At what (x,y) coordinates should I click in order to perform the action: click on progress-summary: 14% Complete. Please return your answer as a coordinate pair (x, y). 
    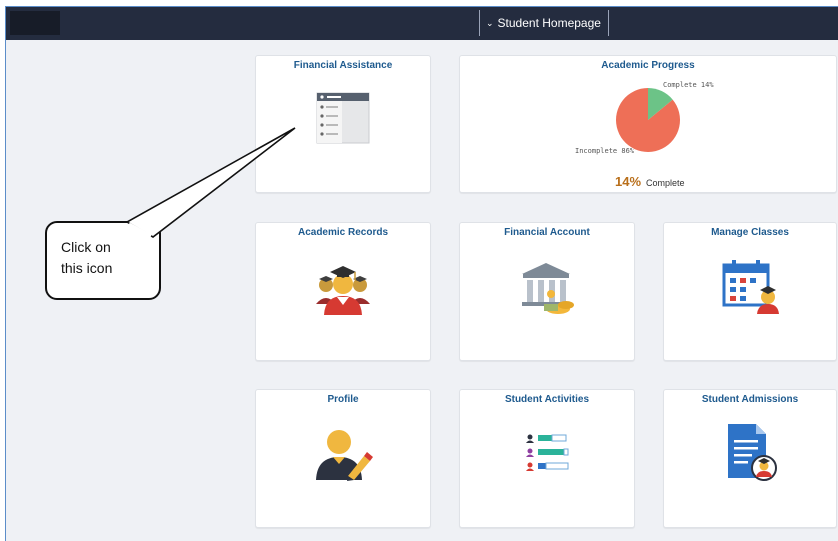
    Looking at the image, I should click on (650, 181).